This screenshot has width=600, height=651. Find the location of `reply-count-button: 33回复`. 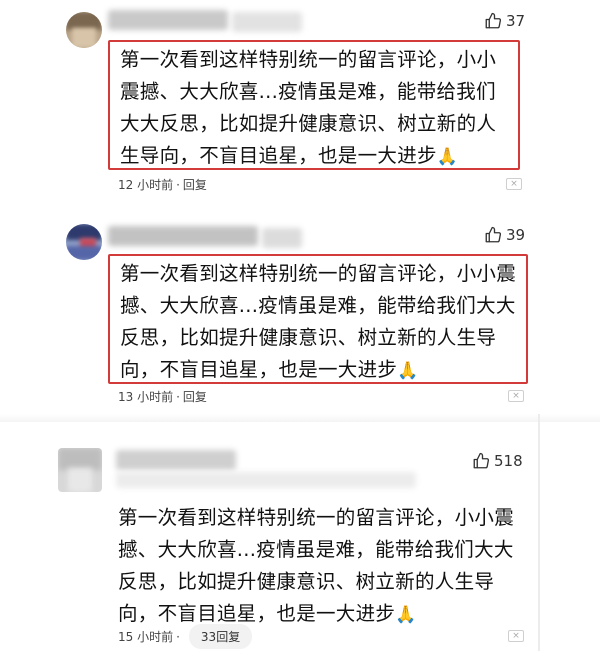

reply-count-button: 33回复 is located at coordinates (220, 636).